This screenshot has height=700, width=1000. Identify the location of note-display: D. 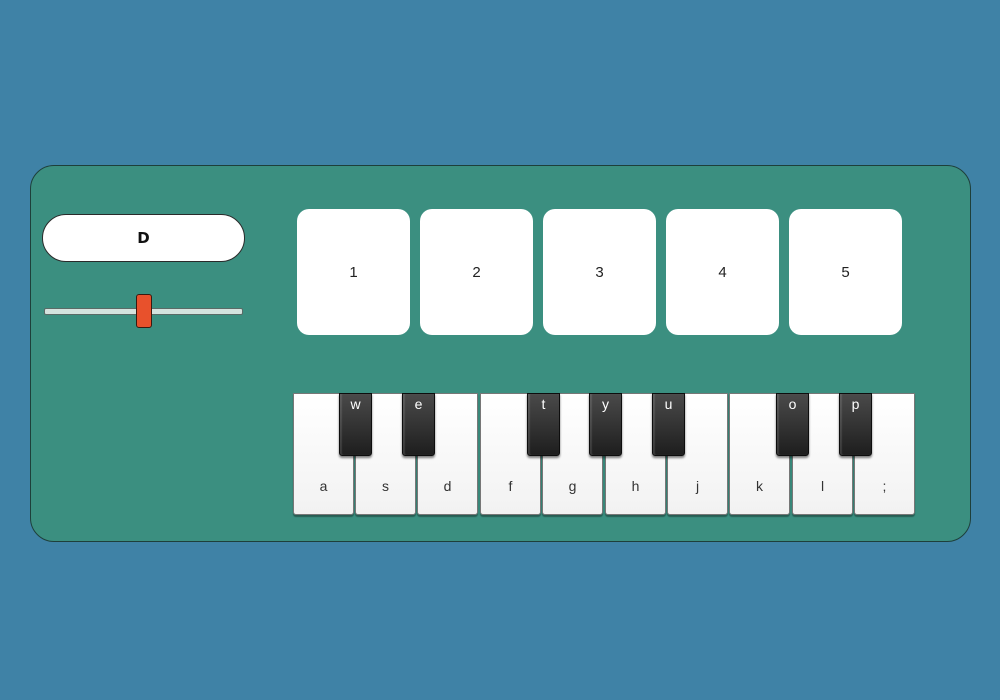
(143, 238).